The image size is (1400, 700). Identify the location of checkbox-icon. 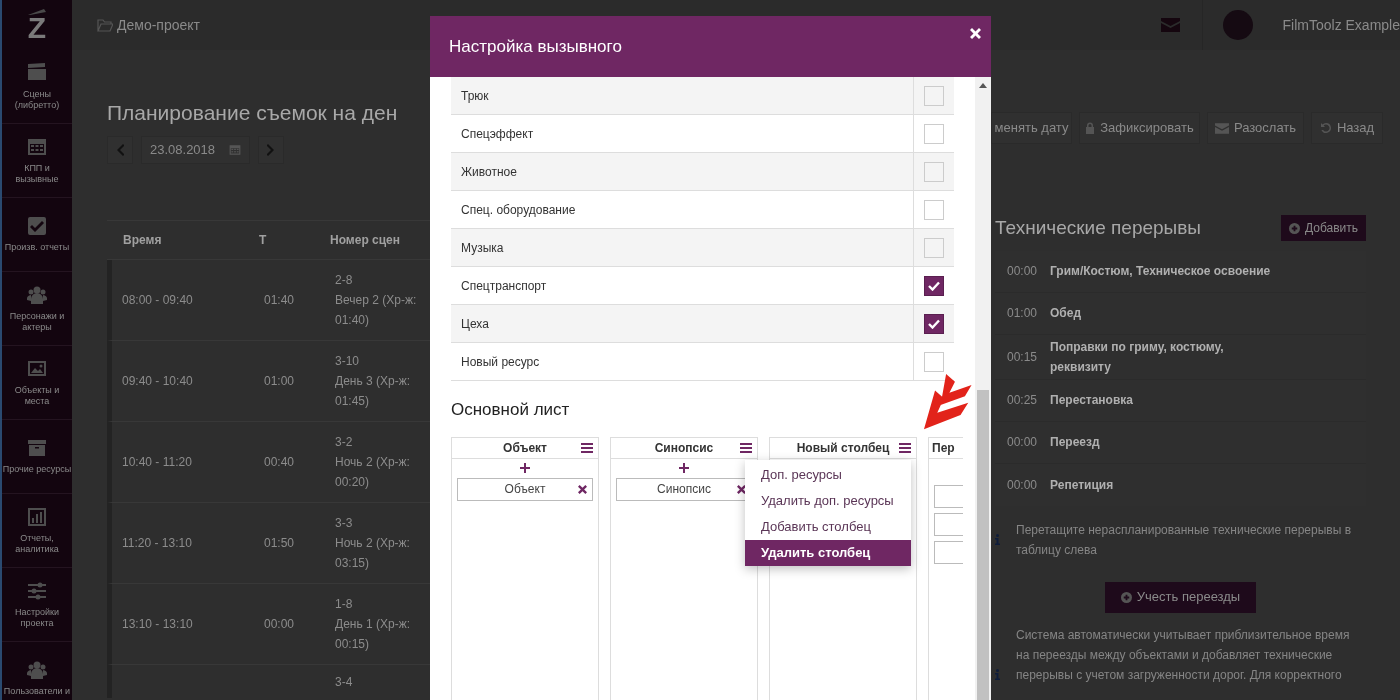
(37, 226).